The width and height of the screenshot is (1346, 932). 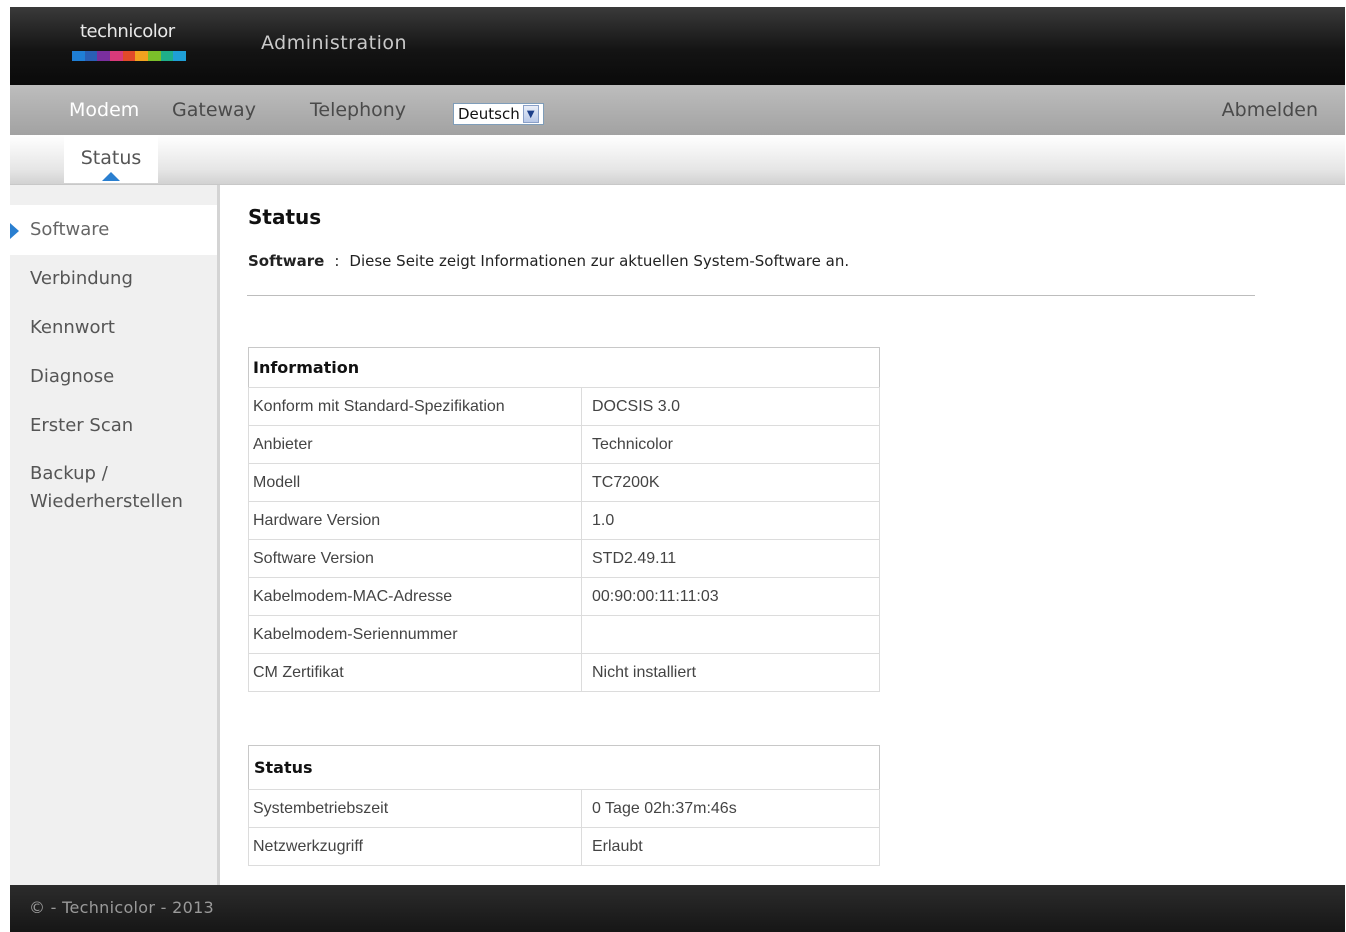 I want to click on nav-item-gateway: Gateway, so click(x=214, y=110).